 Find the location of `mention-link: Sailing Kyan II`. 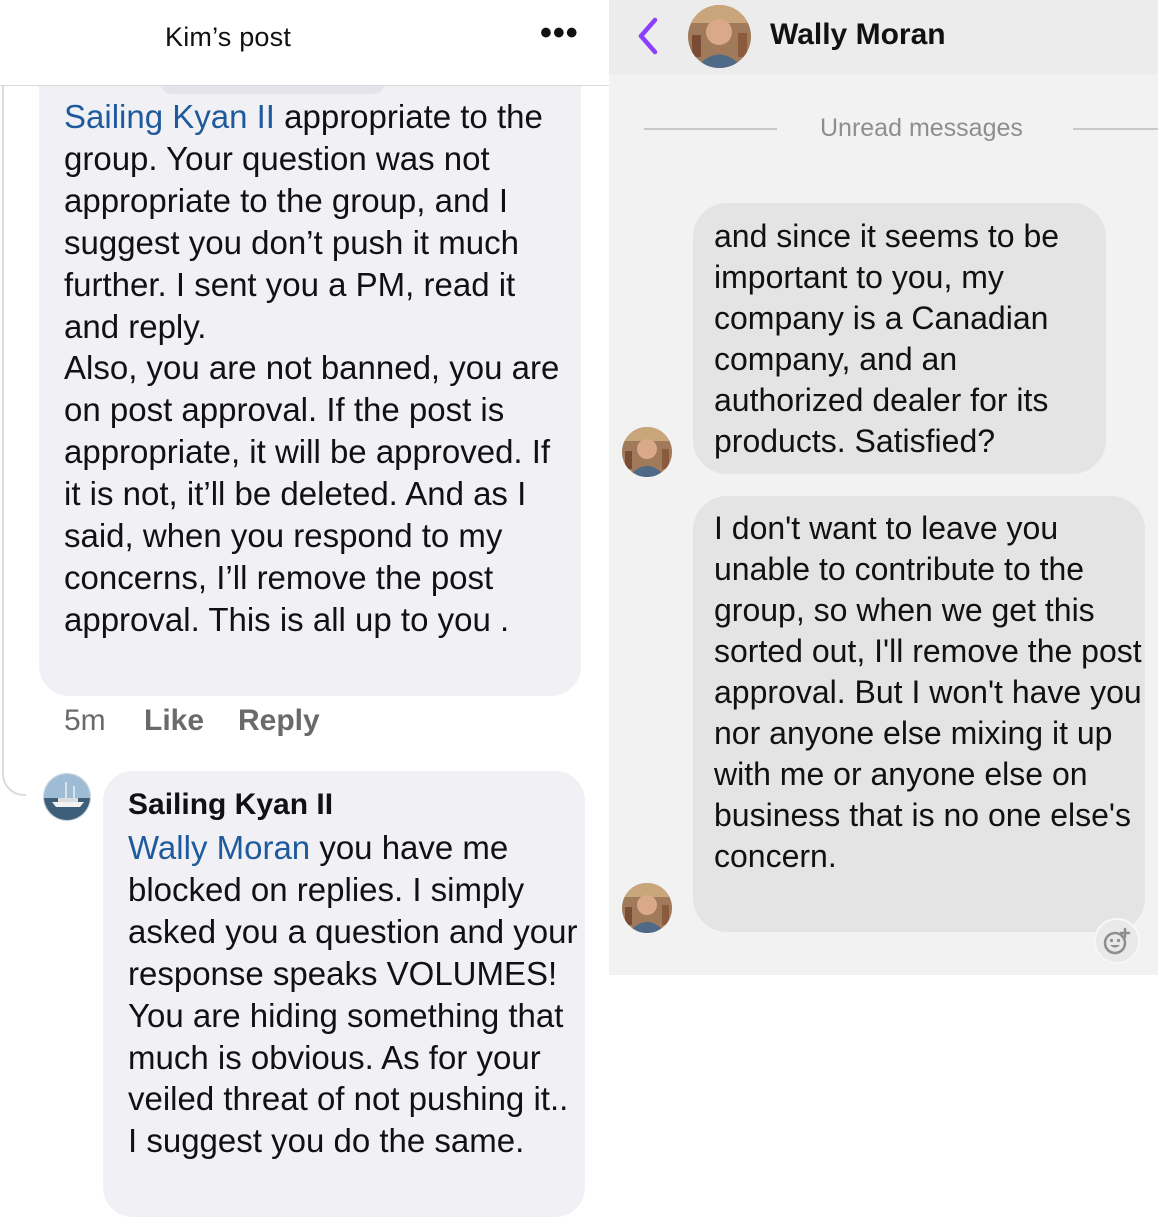

mention-link: Sailing Kyan II is located at coordinates (169, 116).